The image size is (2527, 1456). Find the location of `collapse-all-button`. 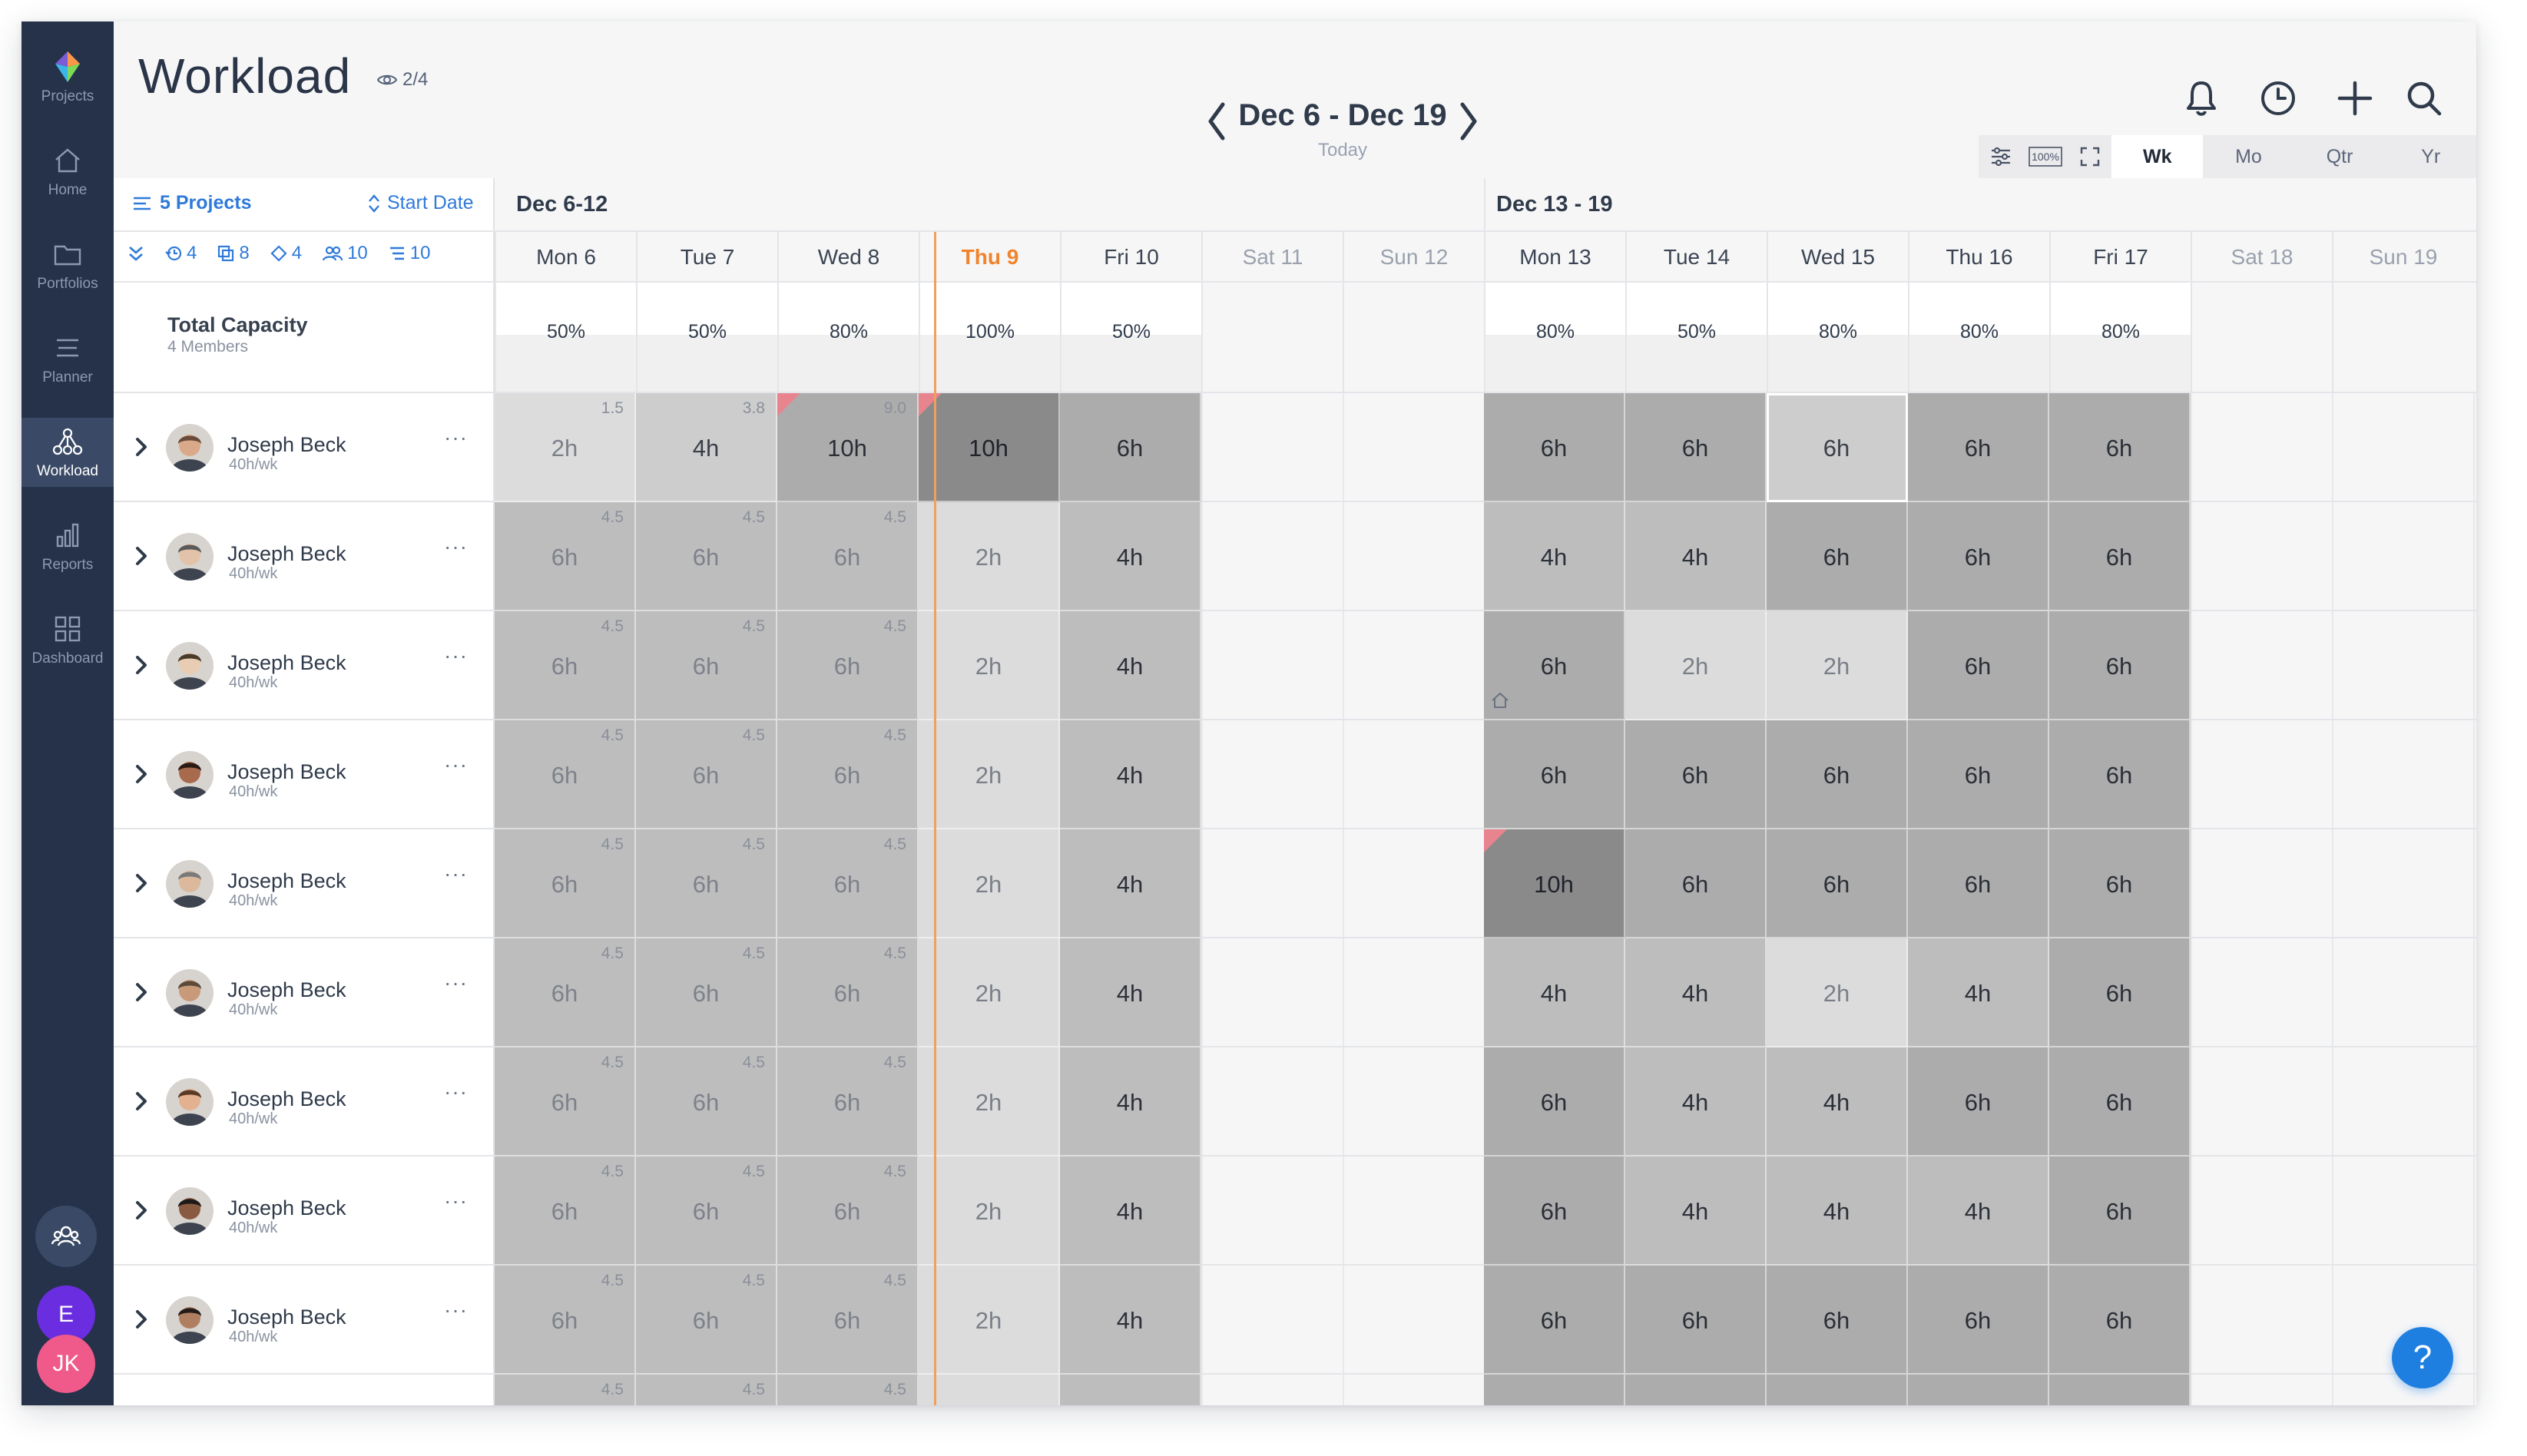

collapse-all-button is located at coordinates (136, 253).